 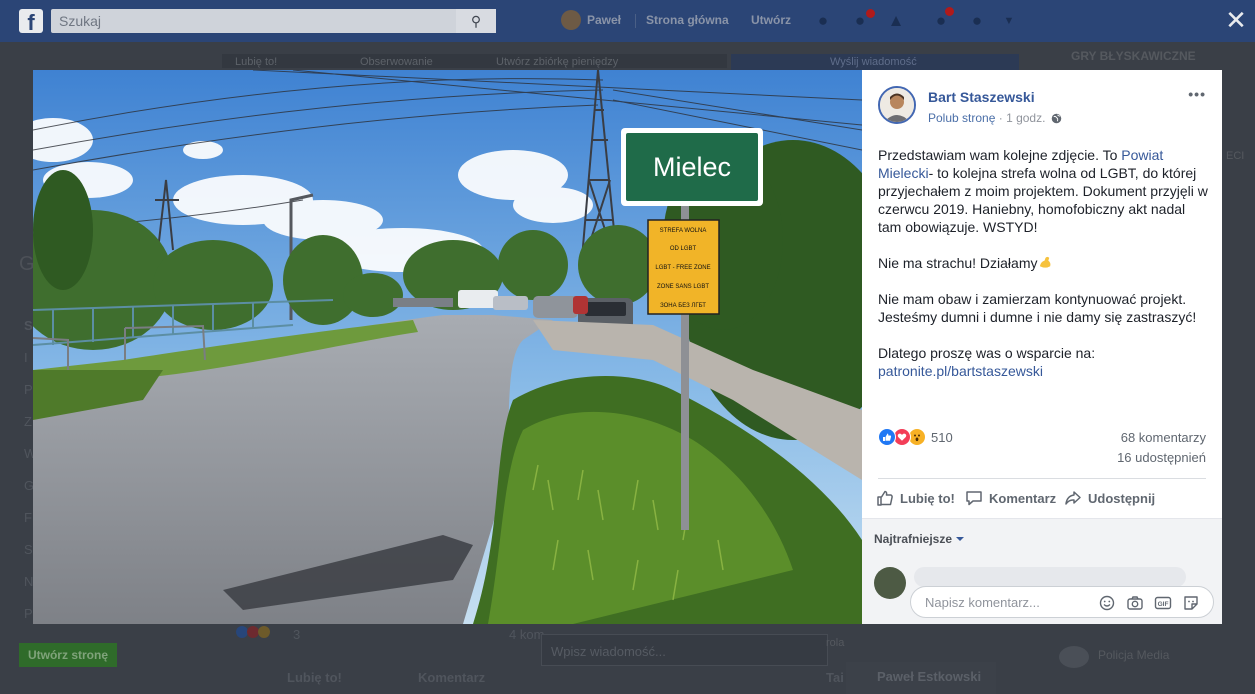 I want to click on comment-icon, so click(x=974, y=498).